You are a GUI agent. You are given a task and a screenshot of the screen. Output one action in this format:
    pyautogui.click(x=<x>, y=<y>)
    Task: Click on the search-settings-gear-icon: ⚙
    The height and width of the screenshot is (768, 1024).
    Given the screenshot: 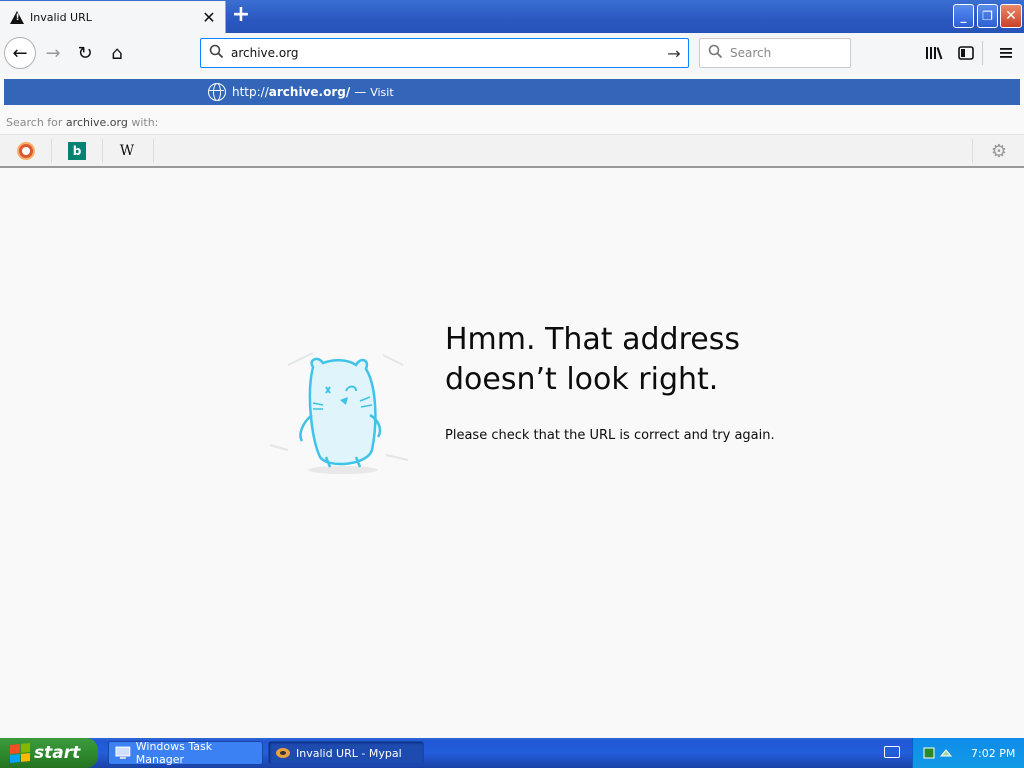 What is the action you would take?
    pyautogui.click(x=999, y=151)
    